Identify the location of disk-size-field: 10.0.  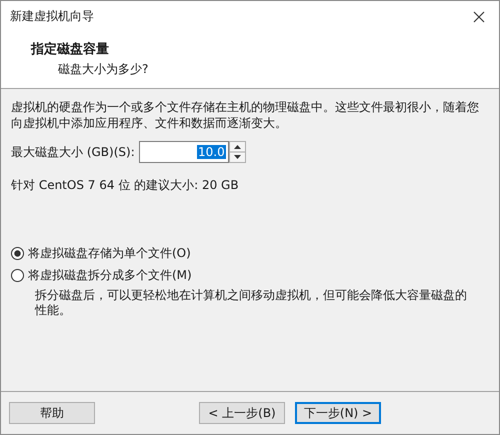
(183, 152).